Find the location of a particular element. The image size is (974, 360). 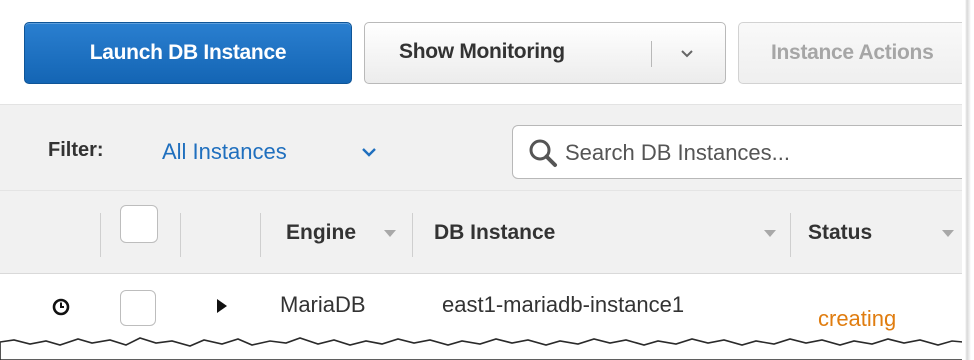

search-input is located at coordinates (765, 153).